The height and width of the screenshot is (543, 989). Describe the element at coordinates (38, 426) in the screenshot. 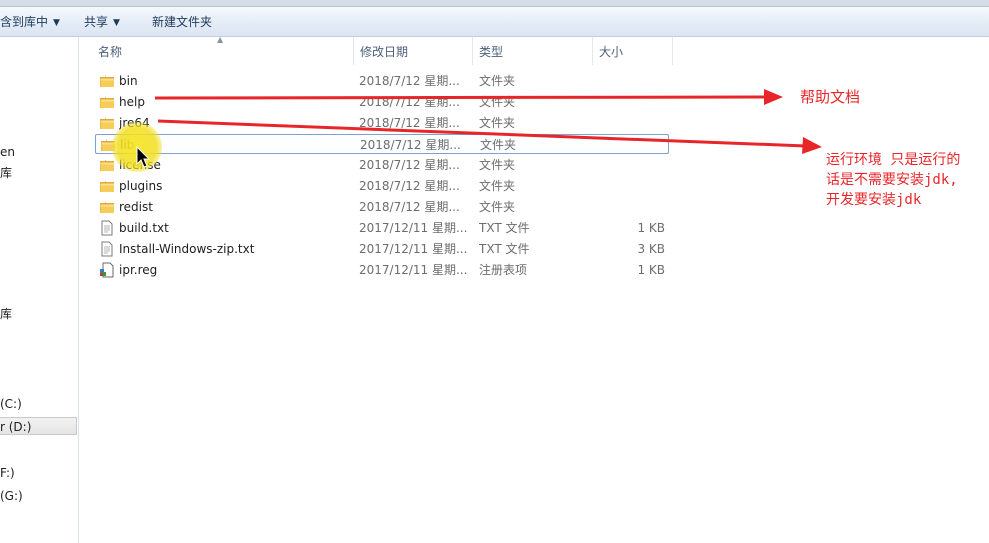

I see `nav-item-drive-d: r (D:)` at that location.